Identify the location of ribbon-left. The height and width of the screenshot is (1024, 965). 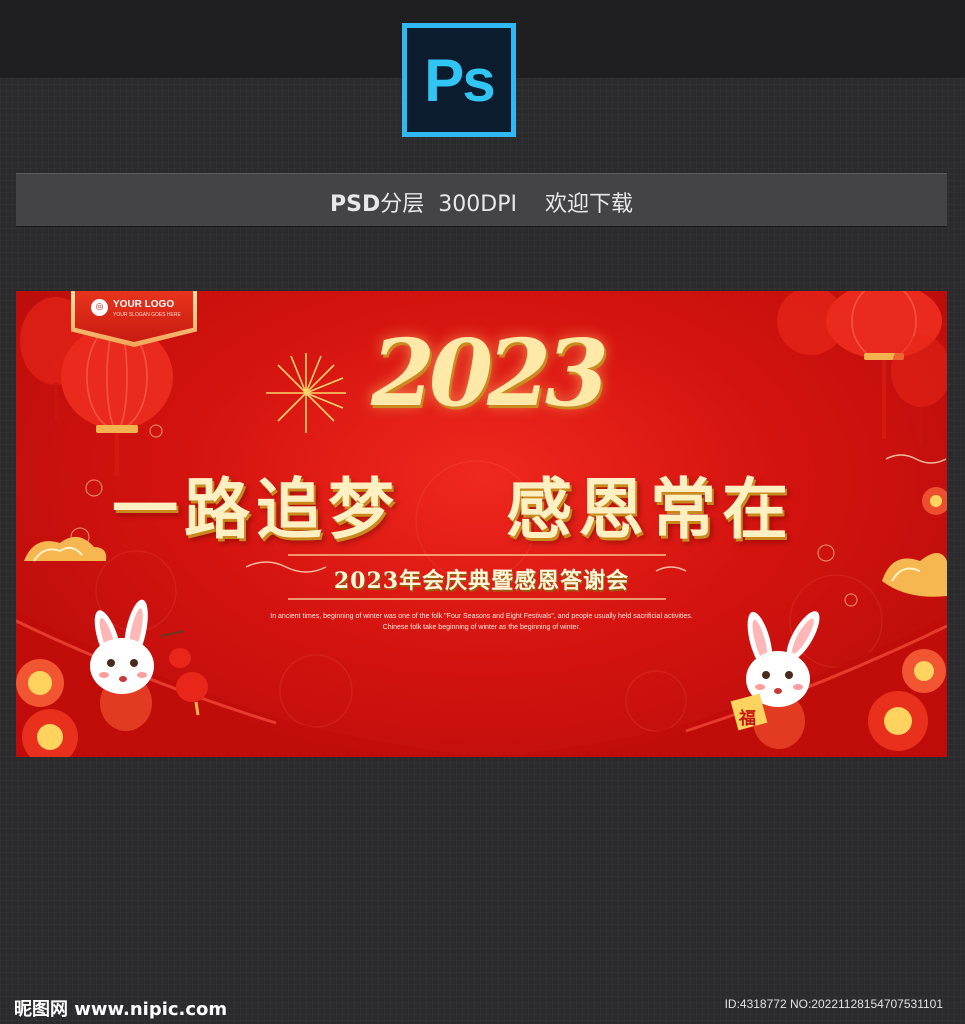
(251, 684).